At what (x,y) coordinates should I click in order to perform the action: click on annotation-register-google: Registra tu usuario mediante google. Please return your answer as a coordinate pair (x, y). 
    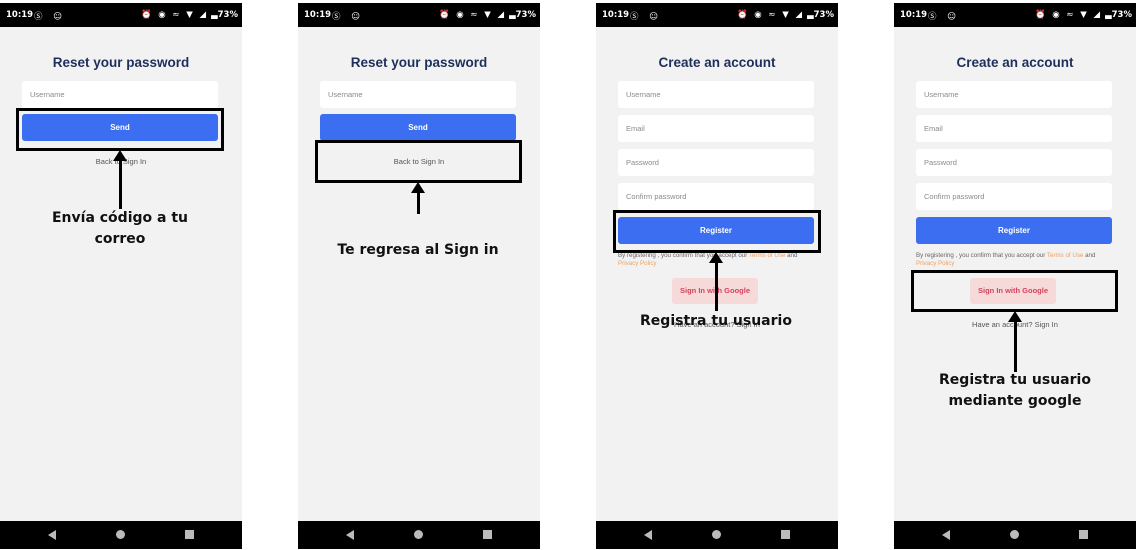
    Looking at the image, I should click on (1015, 390).